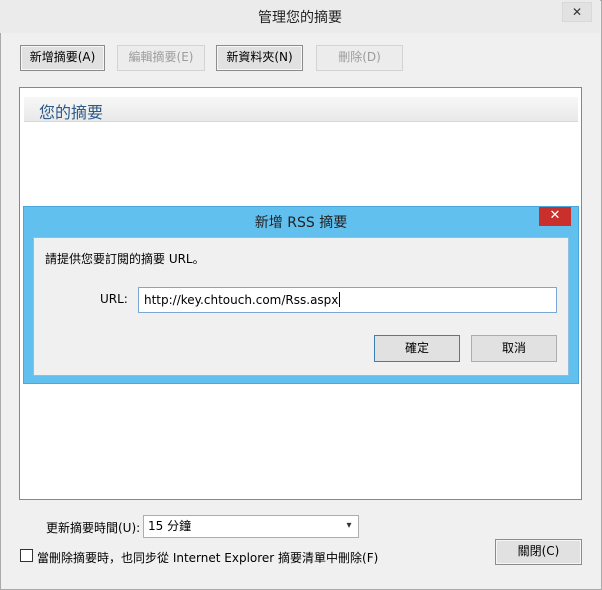 The height and width of the screenshot is (590, 602). I want to click on close-button: 關閉(C), so click(538, 552).